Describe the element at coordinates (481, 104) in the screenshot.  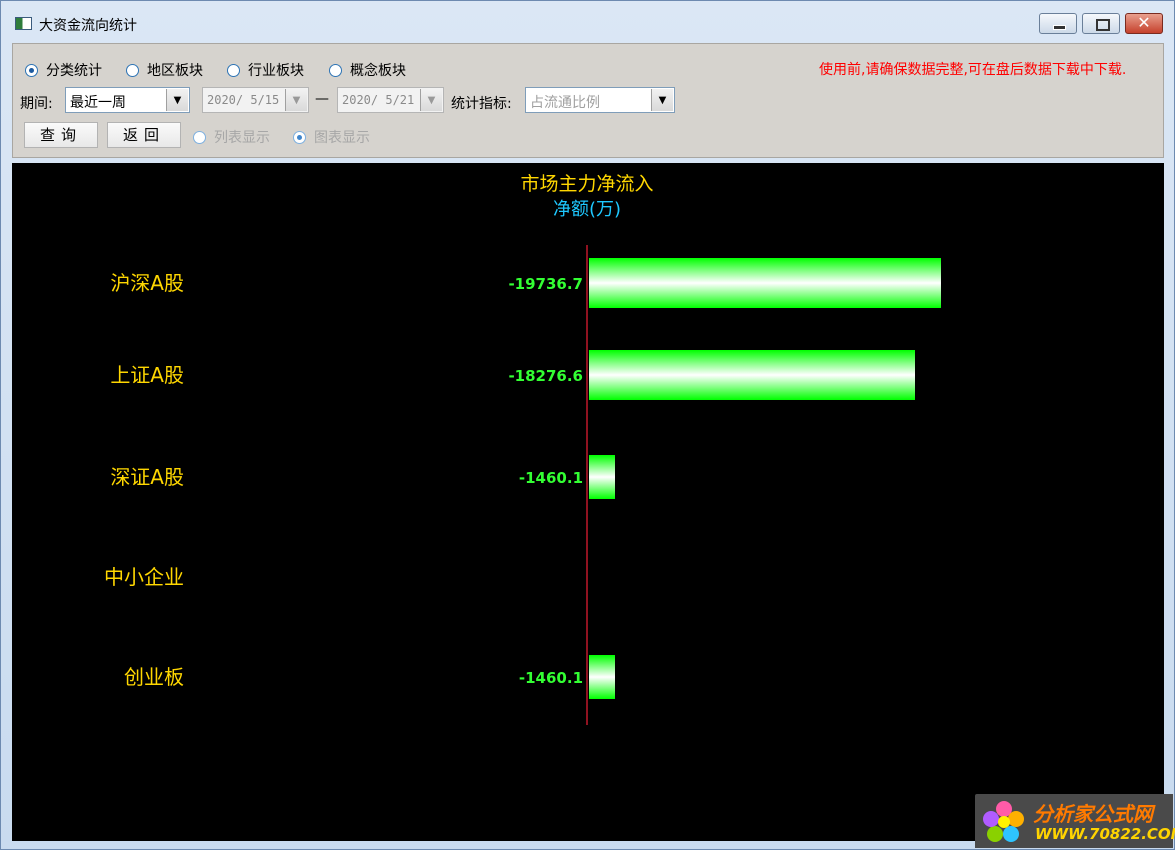
I see `indicator-label: 统计指标:` at that location.